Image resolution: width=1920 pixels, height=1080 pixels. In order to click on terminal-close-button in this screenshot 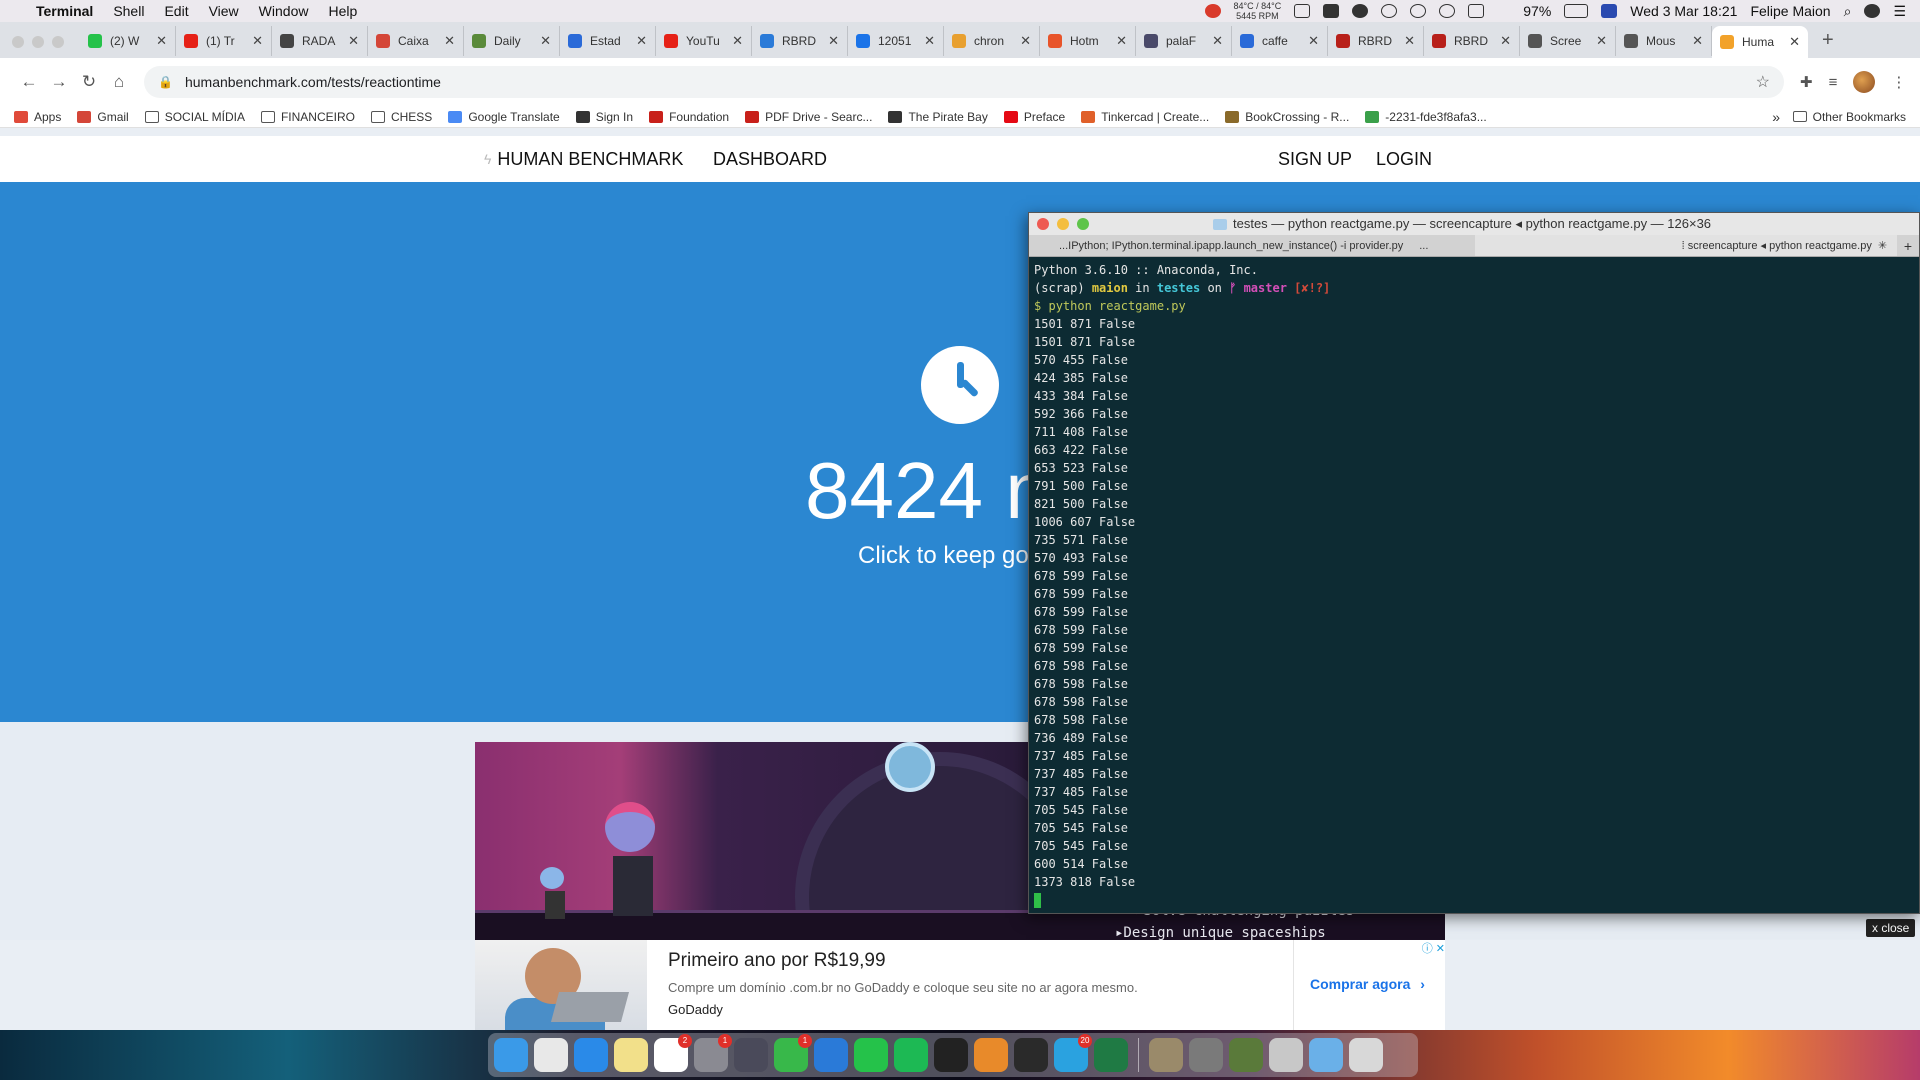, I will do `click(1043, 224)`.